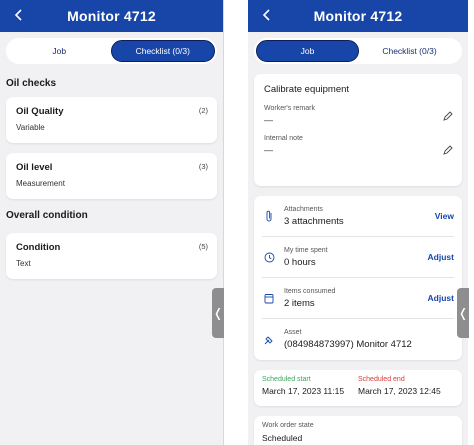 This screenshot has width=474, height=445. I want to click on scheduled-end-label: Scheduled end, so click(381, 379).